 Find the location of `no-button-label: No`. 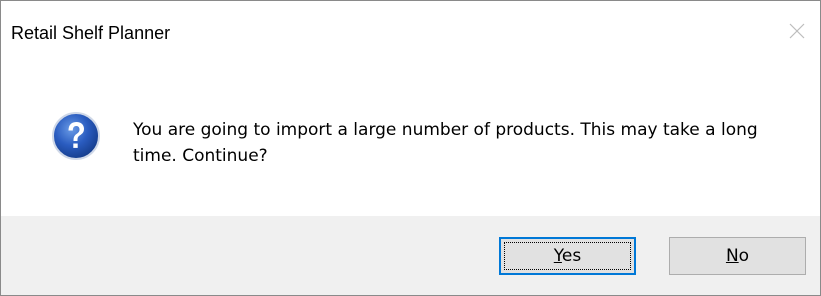

no-button-label: No is located at coordinates (737, 256).